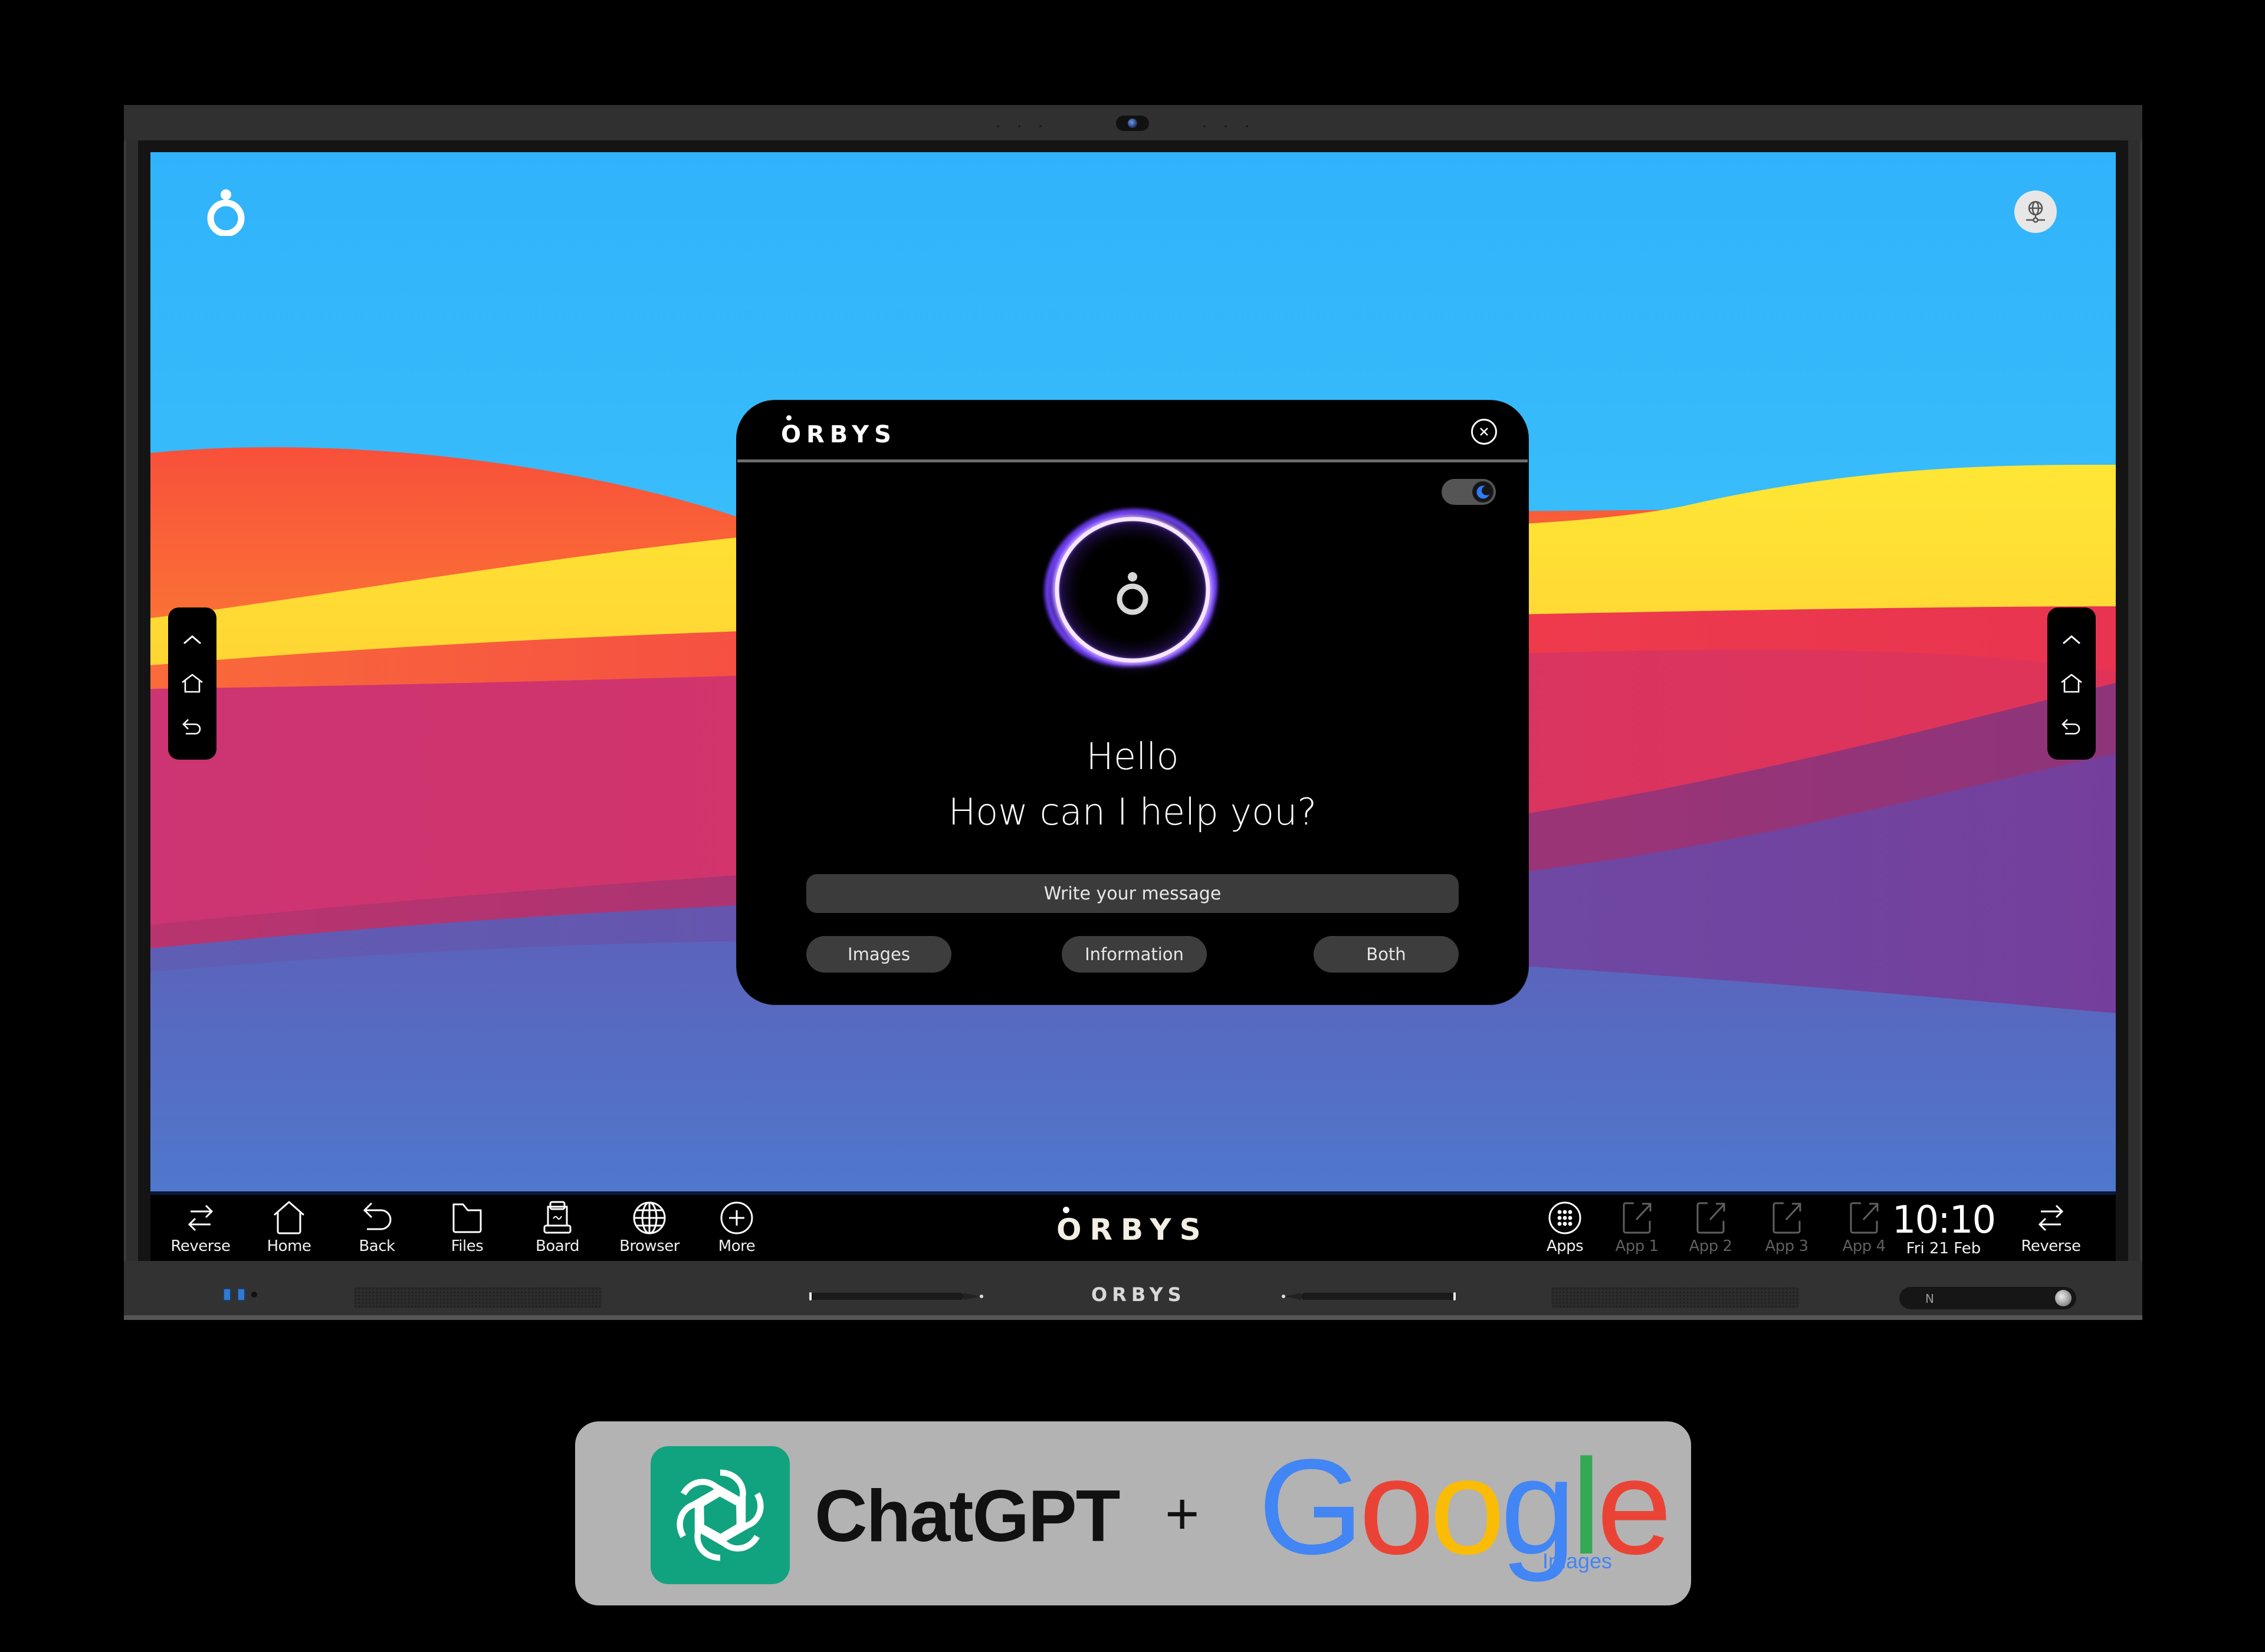  Describe the element at coordinates (1469, 492) in the screenshot. I see `theme-toggle` at that location.